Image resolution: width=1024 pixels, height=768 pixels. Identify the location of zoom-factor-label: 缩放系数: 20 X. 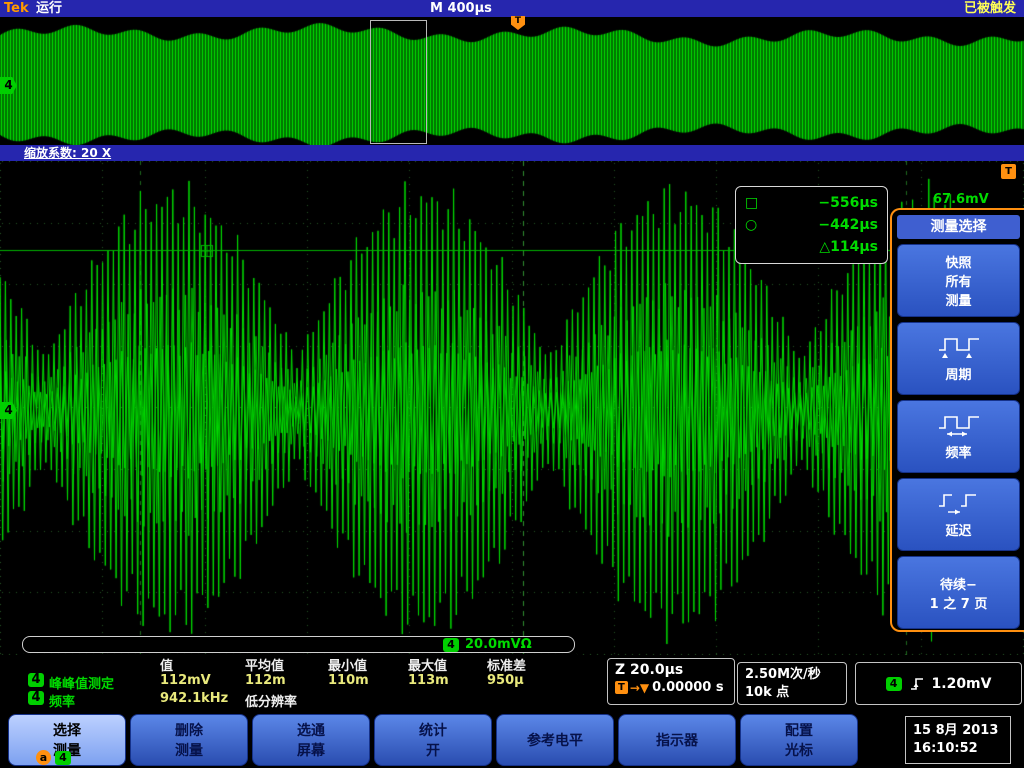
(68, 153).